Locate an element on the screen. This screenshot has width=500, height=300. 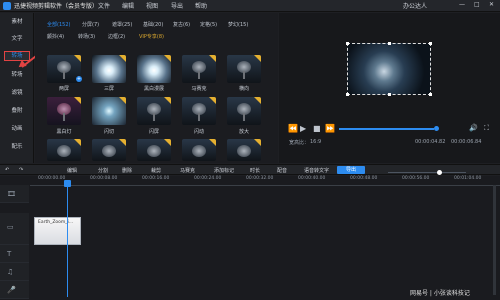
left-sidebar: 素材 文字 转场 转场 滤镜 叠附 动画 配乐 is located at coordinates (17, 88).